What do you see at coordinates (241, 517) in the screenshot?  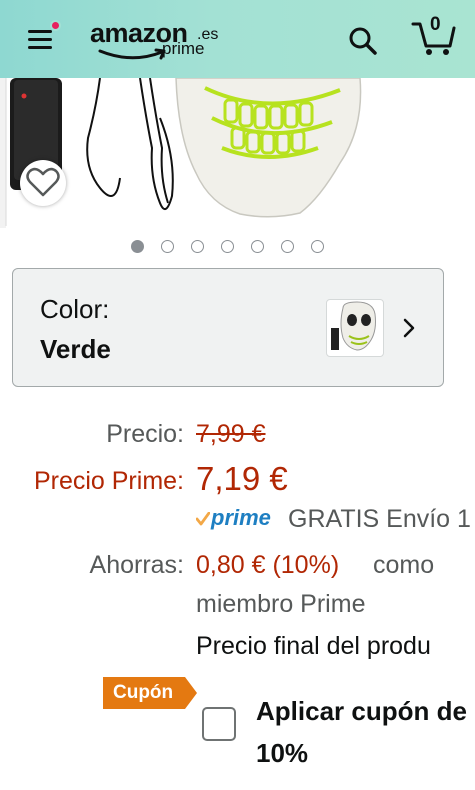 I see `prime-badge: prime` at bounding box center [241, 517].